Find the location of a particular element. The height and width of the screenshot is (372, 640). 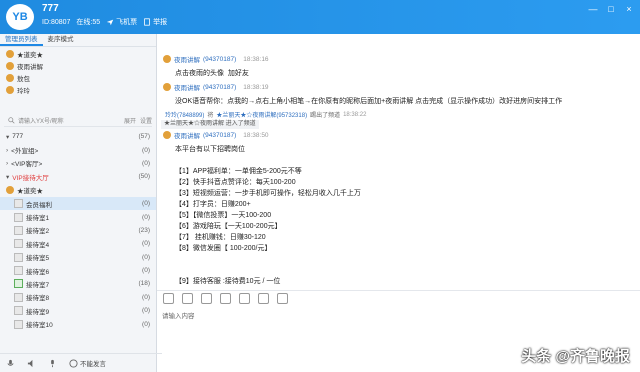

screenshot-icon is located at coordinates (225, 298).